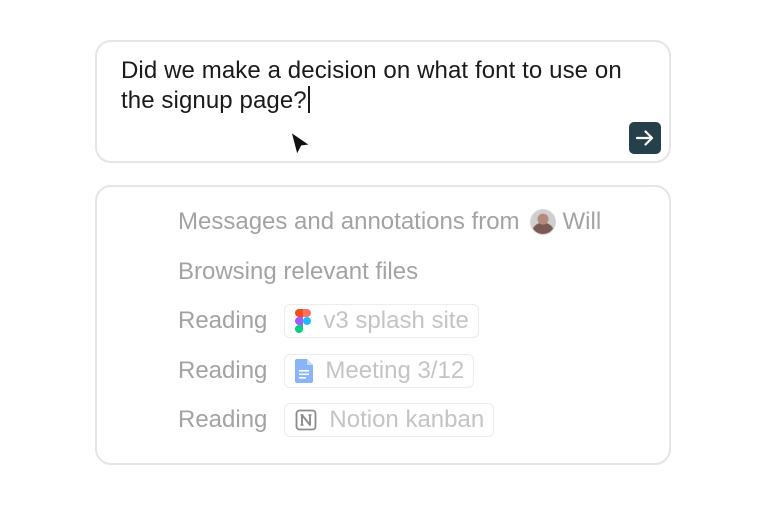  I want to click on google-docs-icon, so click(304, 371).